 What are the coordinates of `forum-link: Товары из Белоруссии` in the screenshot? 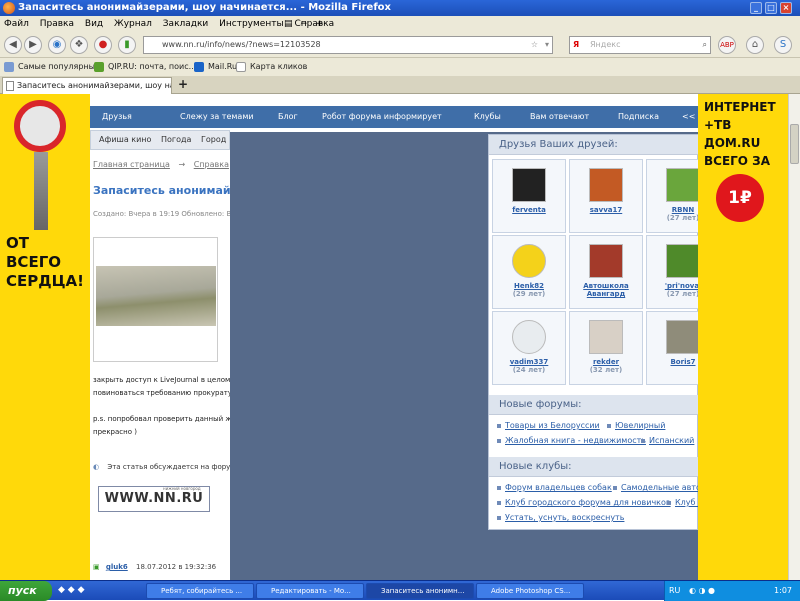 It's located at (548, 425).